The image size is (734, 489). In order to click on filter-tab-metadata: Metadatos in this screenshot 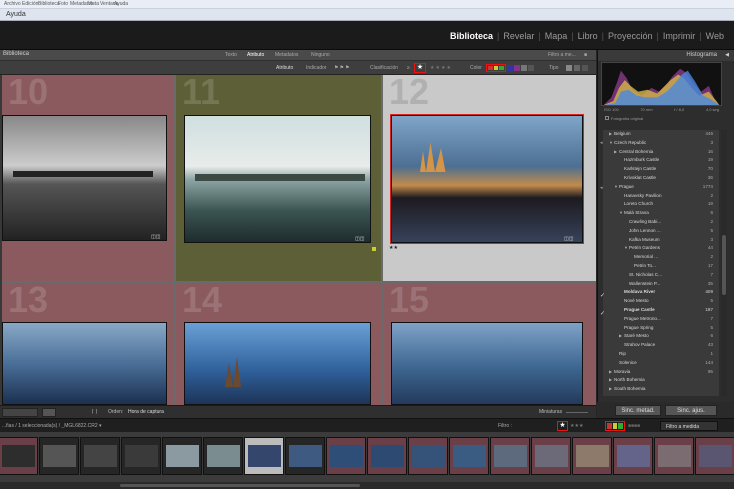, I will do `click(286, 55)`.